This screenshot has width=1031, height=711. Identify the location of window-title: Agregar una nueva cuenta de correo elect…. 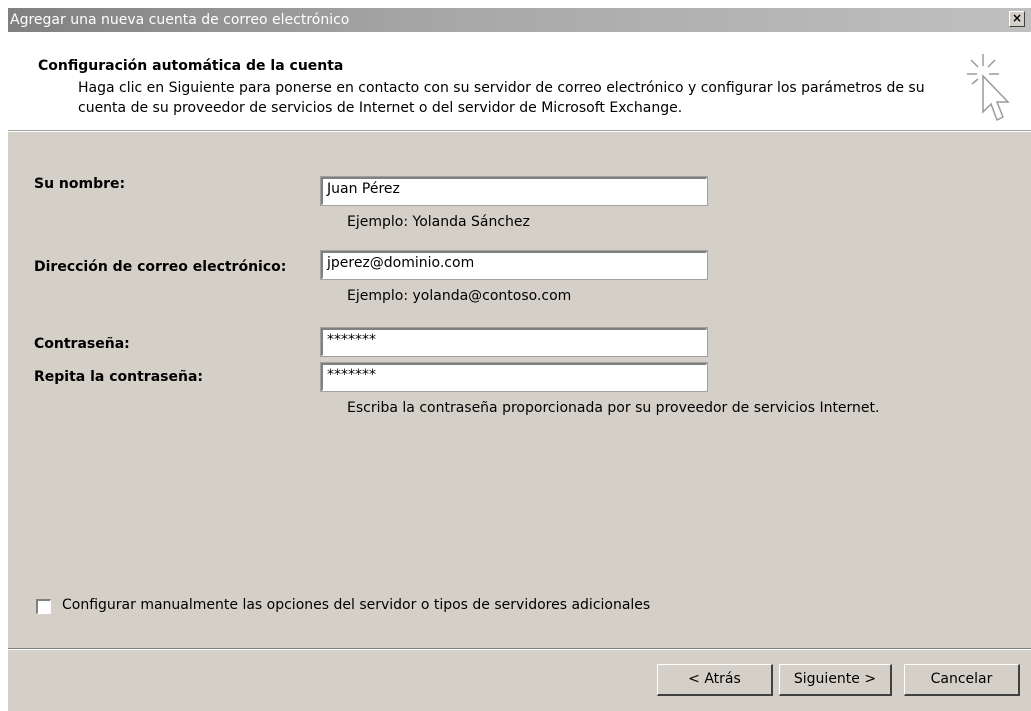
(180, 20).